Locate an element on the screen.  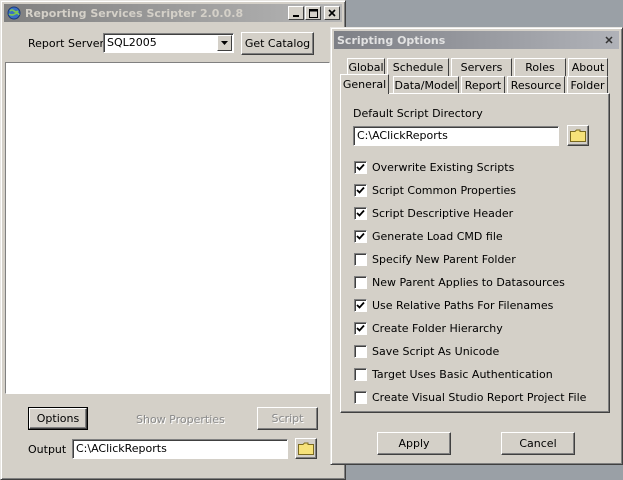
main-titlebar: Reporting Services Scripter 2.0.0.8 is located at coordinates (173, 13).